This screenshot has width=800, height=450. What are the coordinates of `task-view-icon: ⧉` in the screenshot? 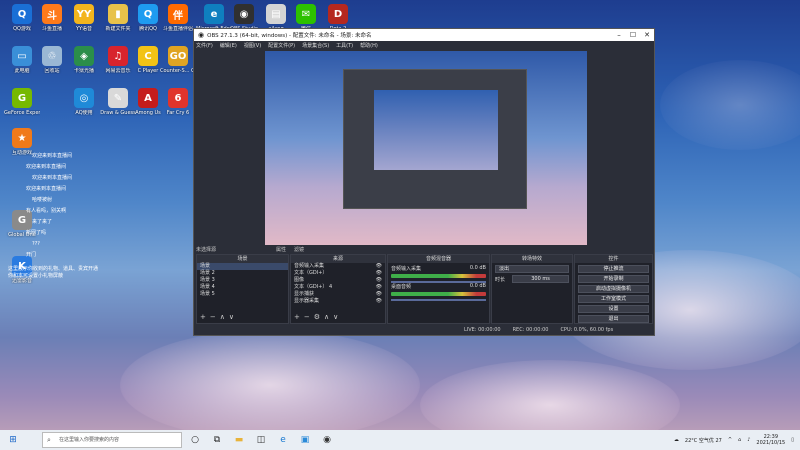 It's located at (217, 440).